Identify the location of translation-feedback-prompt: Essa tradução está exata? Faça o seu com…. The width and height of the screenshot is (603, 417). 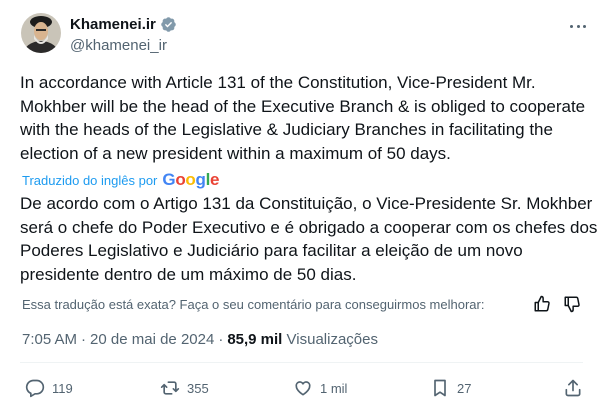
(253, 304).